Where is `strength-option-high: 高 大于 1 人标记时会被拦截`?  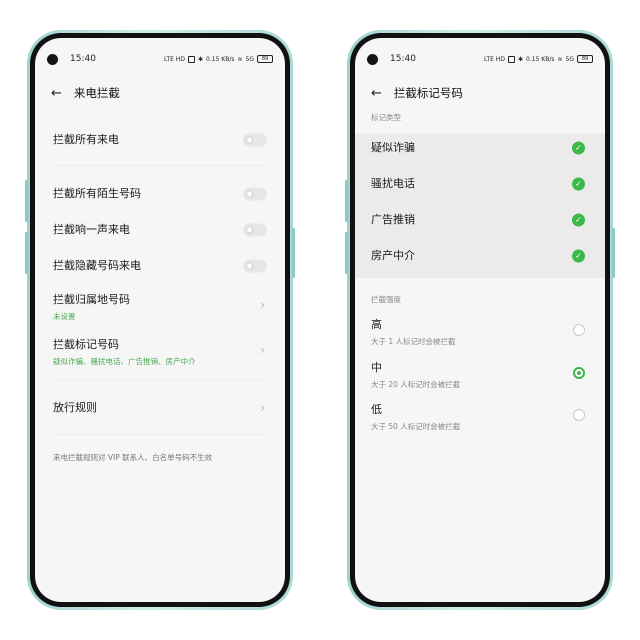 strength-option-high: 高 大于 1 人标记时会被拦截 is located at coordinates (479, 331).